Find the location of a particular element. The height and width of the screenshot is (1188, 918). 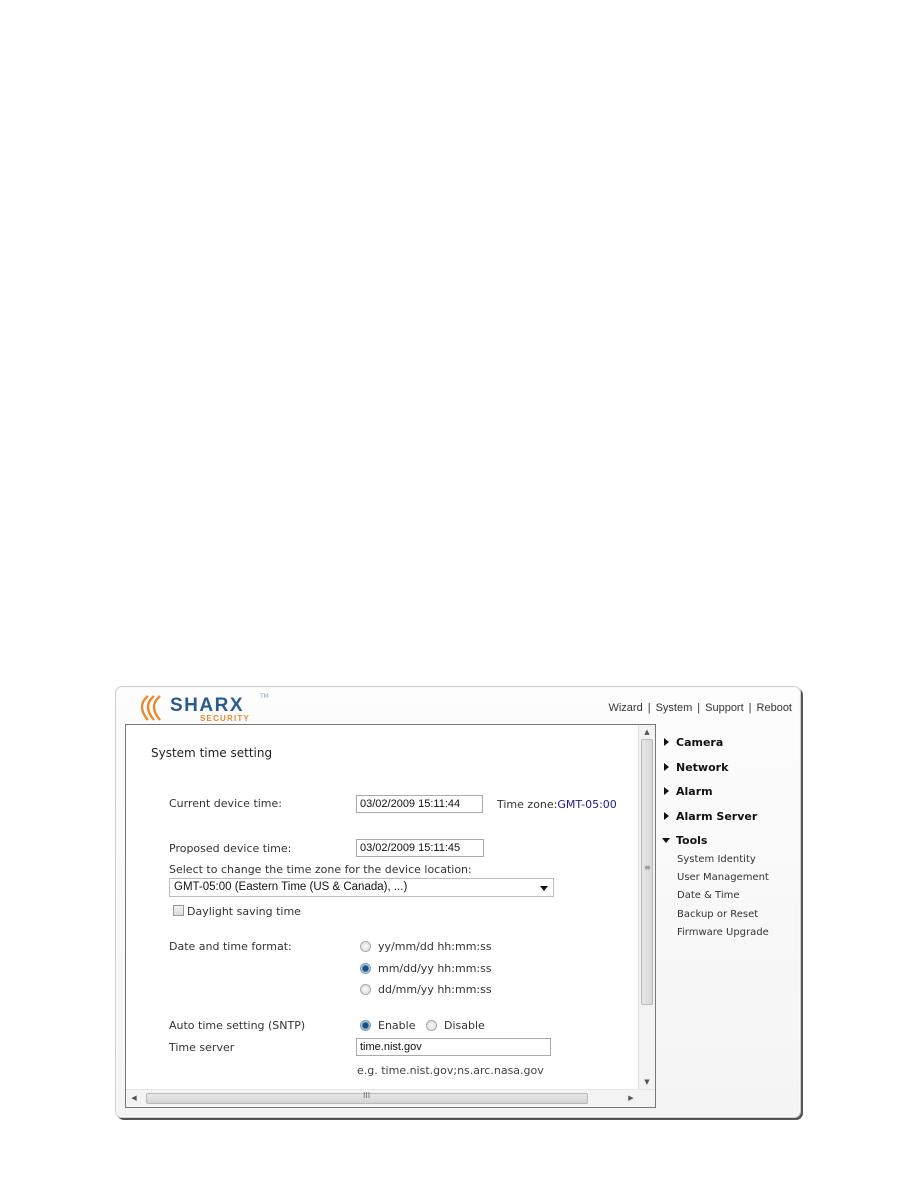

caret-down-icon is located at coordinates (666, 840).